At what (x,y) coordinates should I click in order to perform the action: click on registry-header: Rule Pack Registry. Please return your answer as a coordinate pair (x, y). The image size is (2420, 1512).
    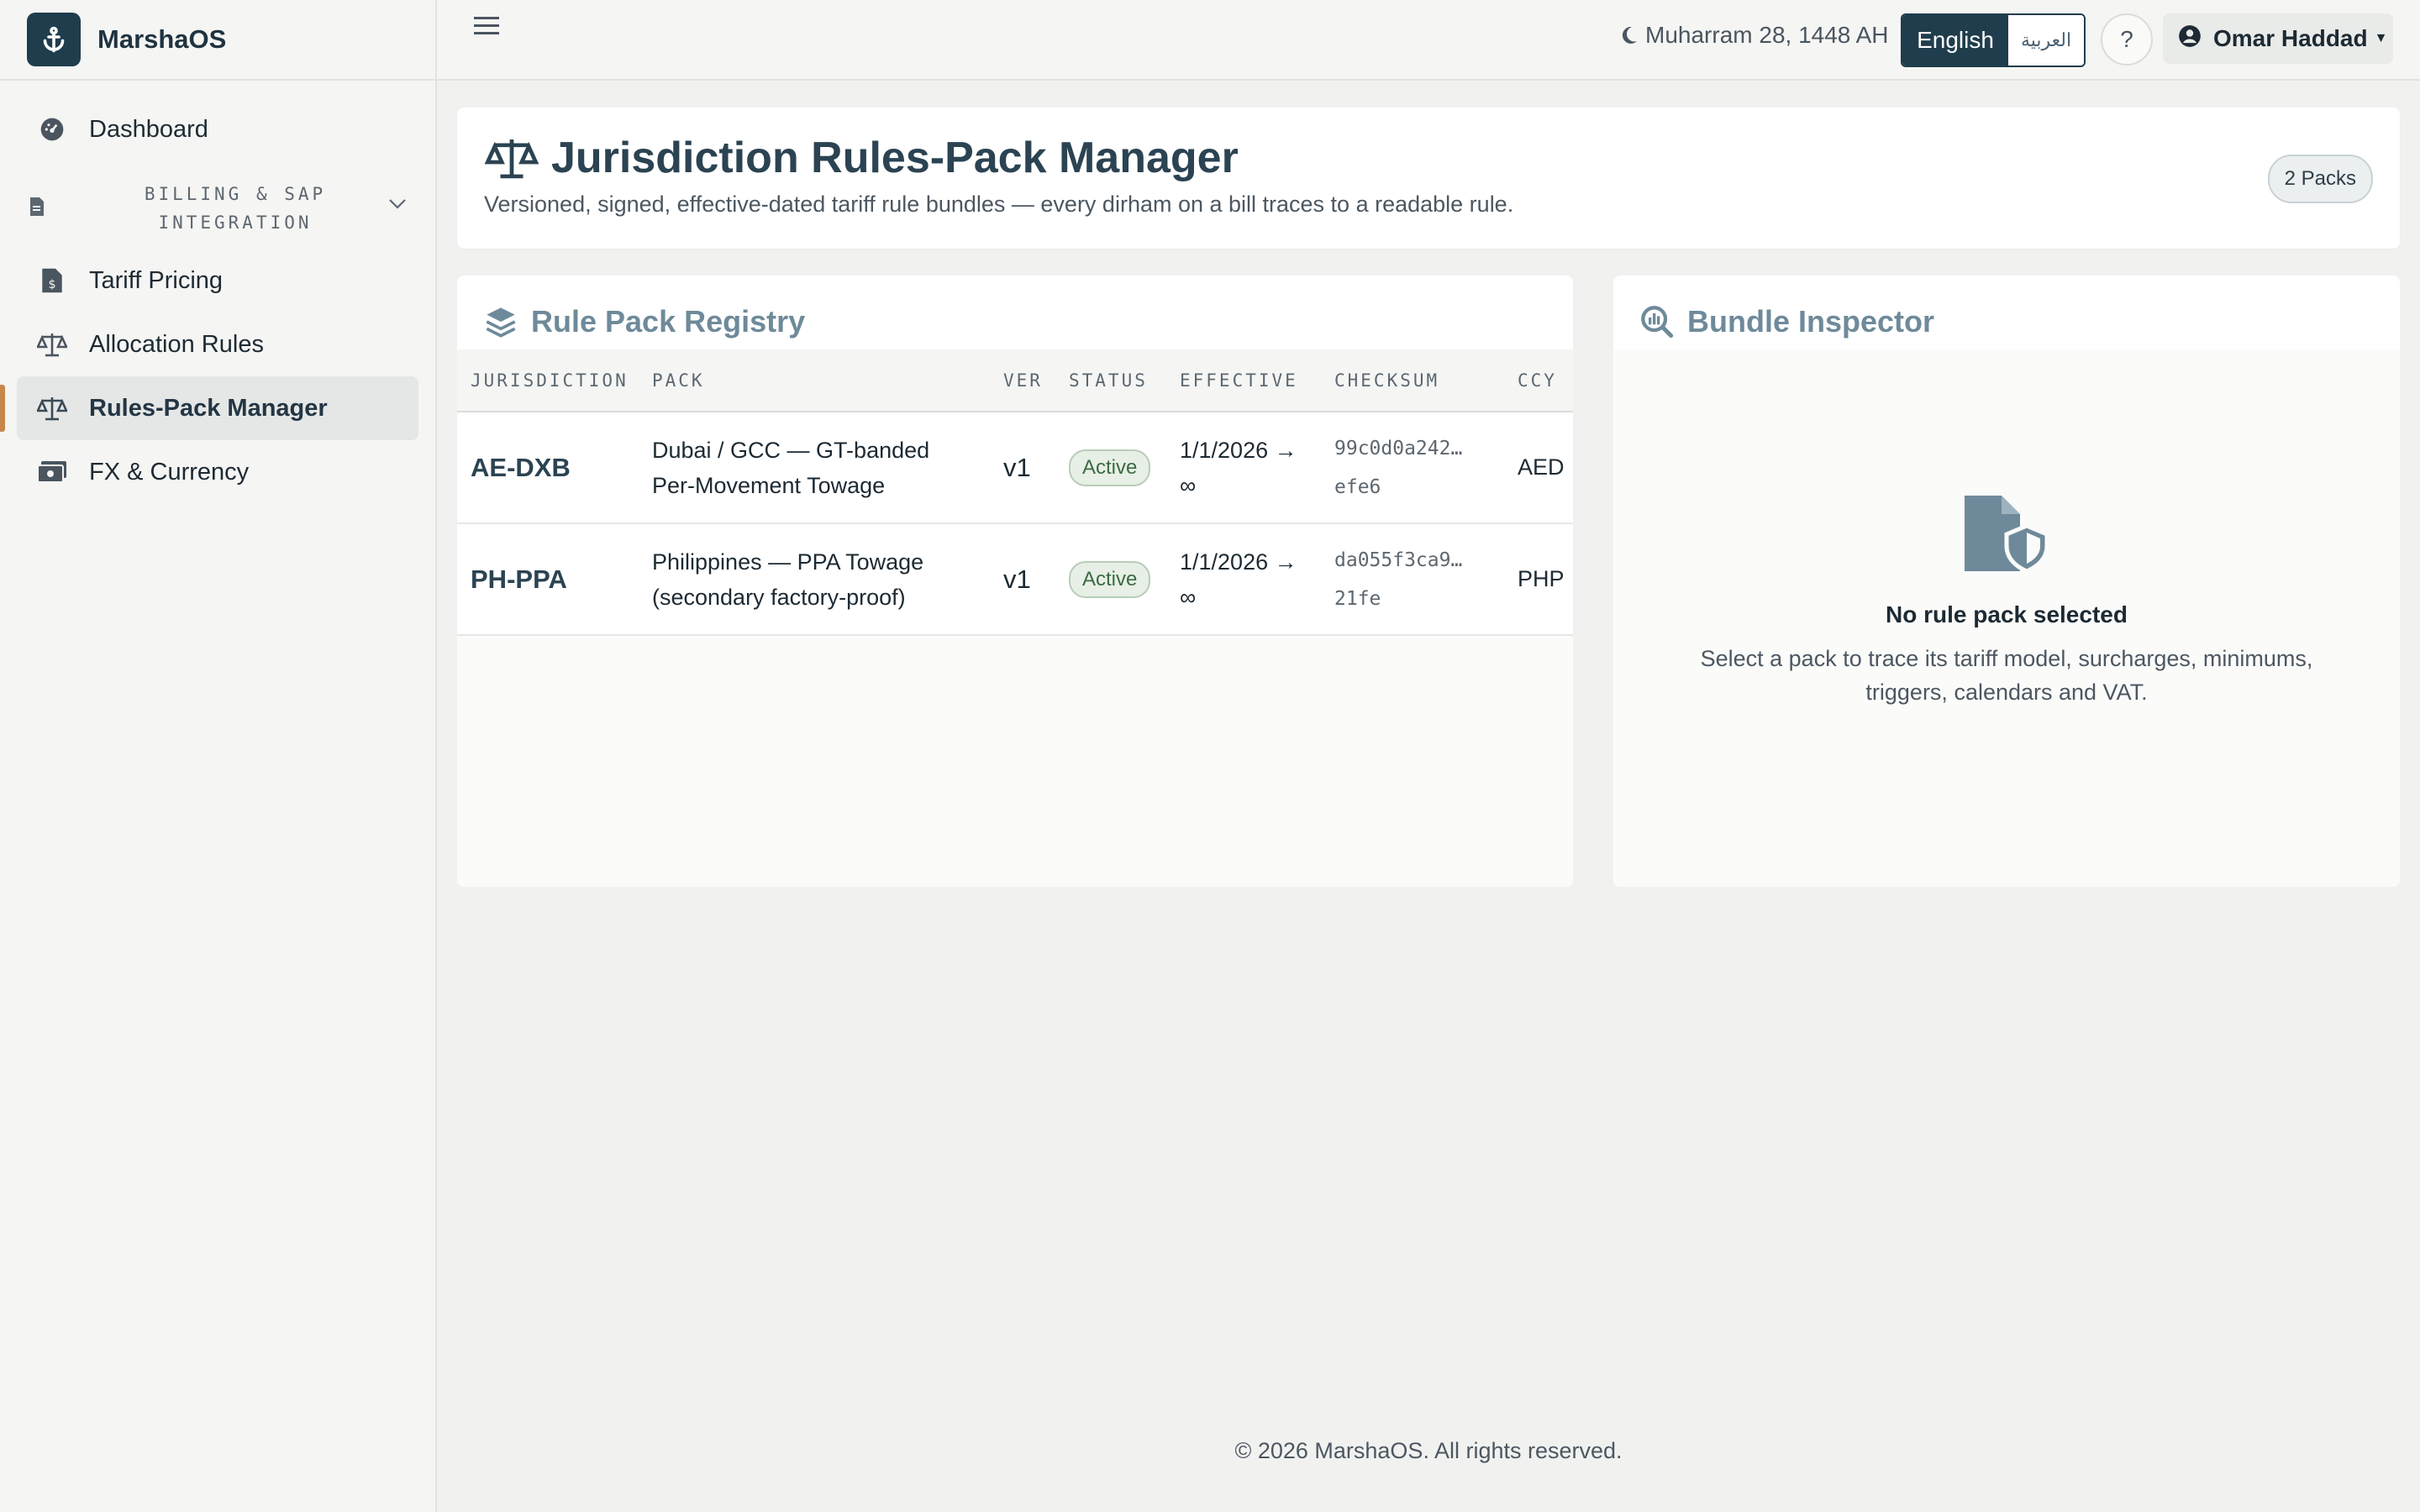
    Looking at the image, I should click on (1015, 312).